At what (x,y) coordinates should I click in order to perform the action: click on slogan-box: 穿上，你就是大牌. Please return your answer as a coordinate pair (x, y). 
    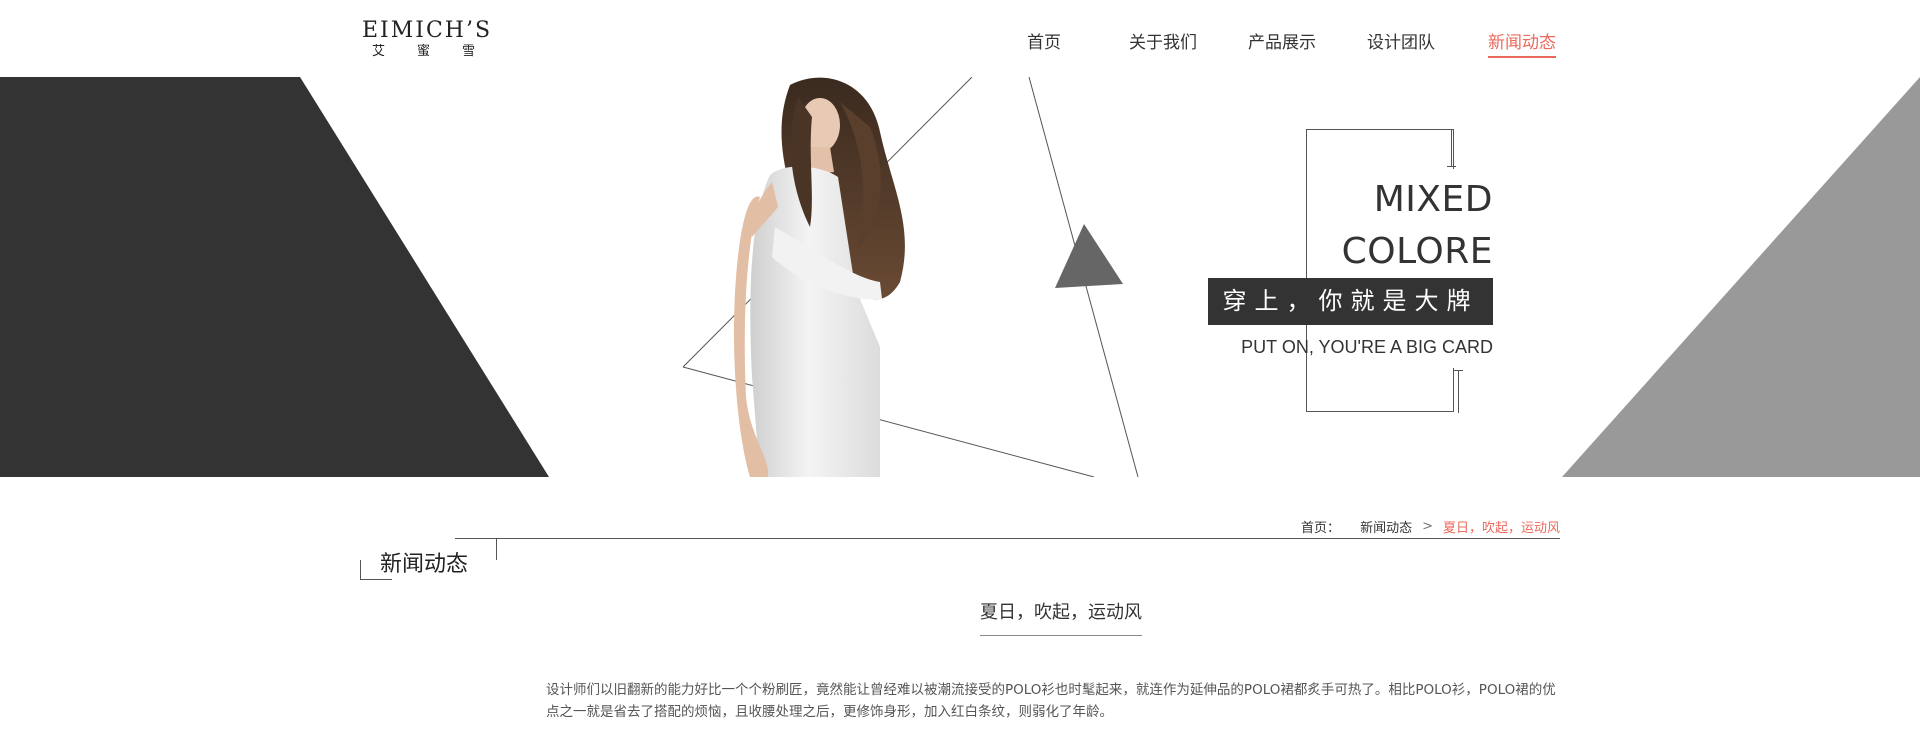
    Looking at the image, I should click on (1350, 301).